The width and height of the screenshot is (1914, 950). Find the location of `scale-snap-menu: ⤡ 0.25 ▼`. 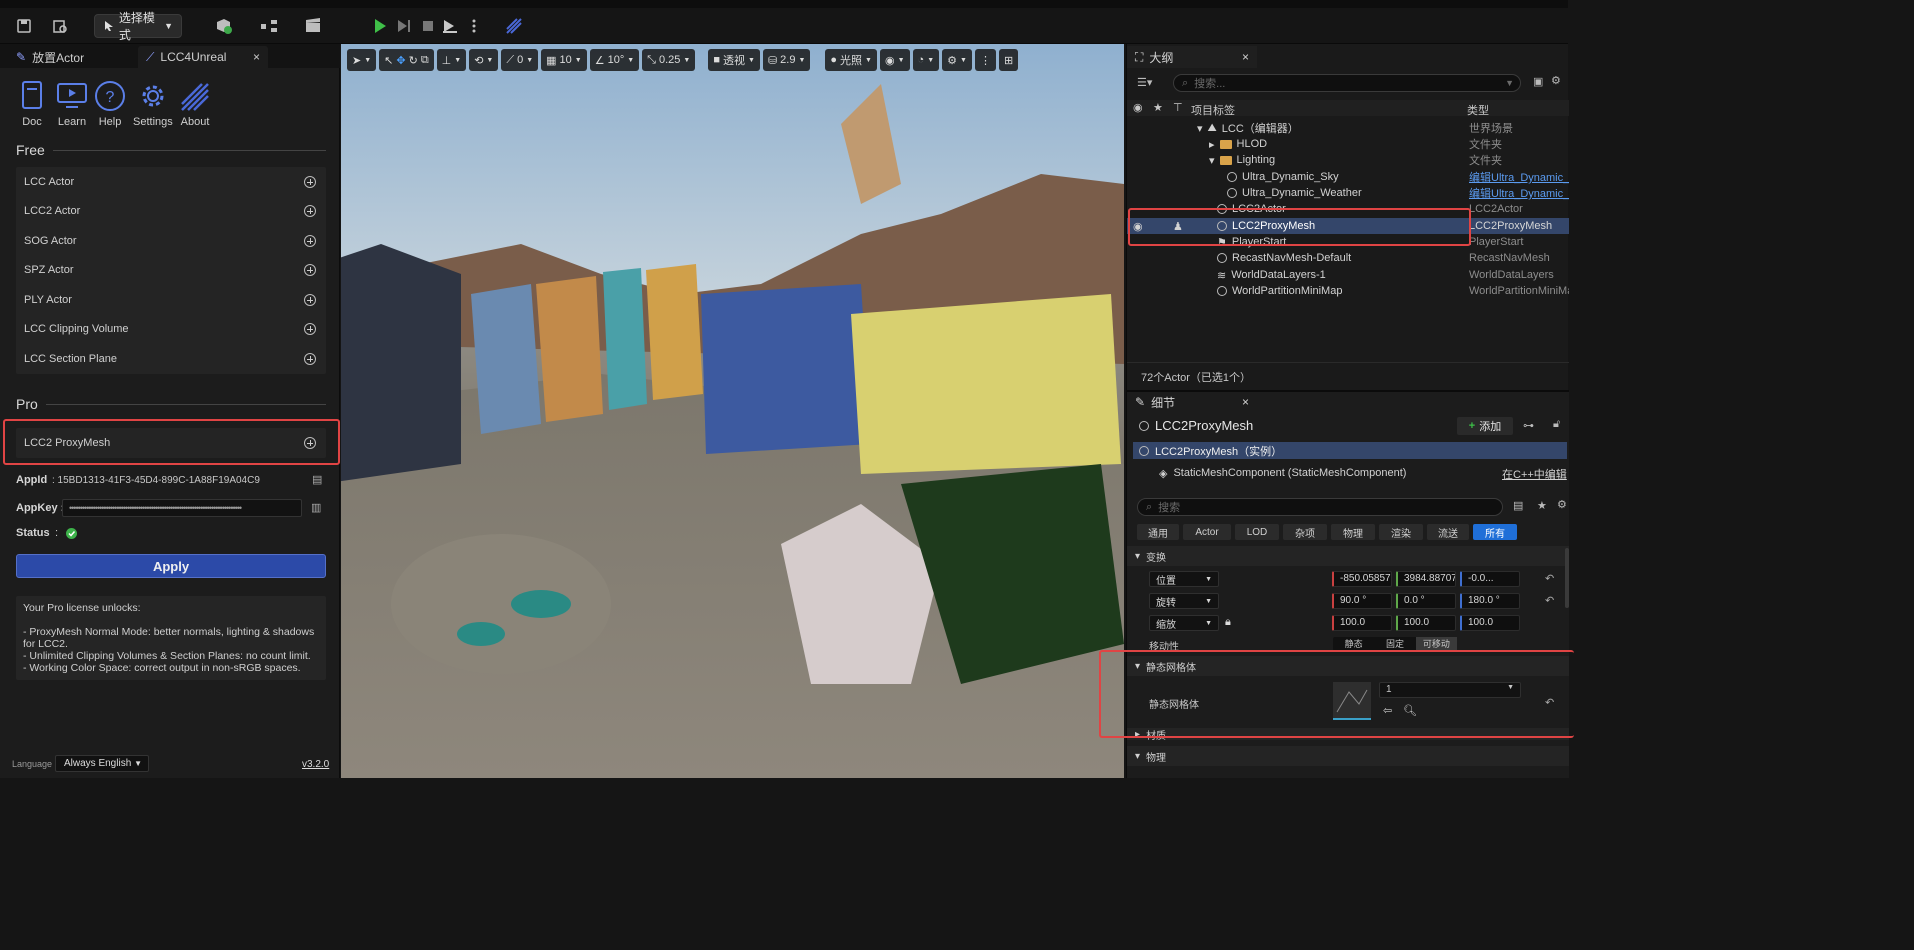

scale-snap-menu: ⤡ 0.25 ▼ is located at coordinates (669, 60).